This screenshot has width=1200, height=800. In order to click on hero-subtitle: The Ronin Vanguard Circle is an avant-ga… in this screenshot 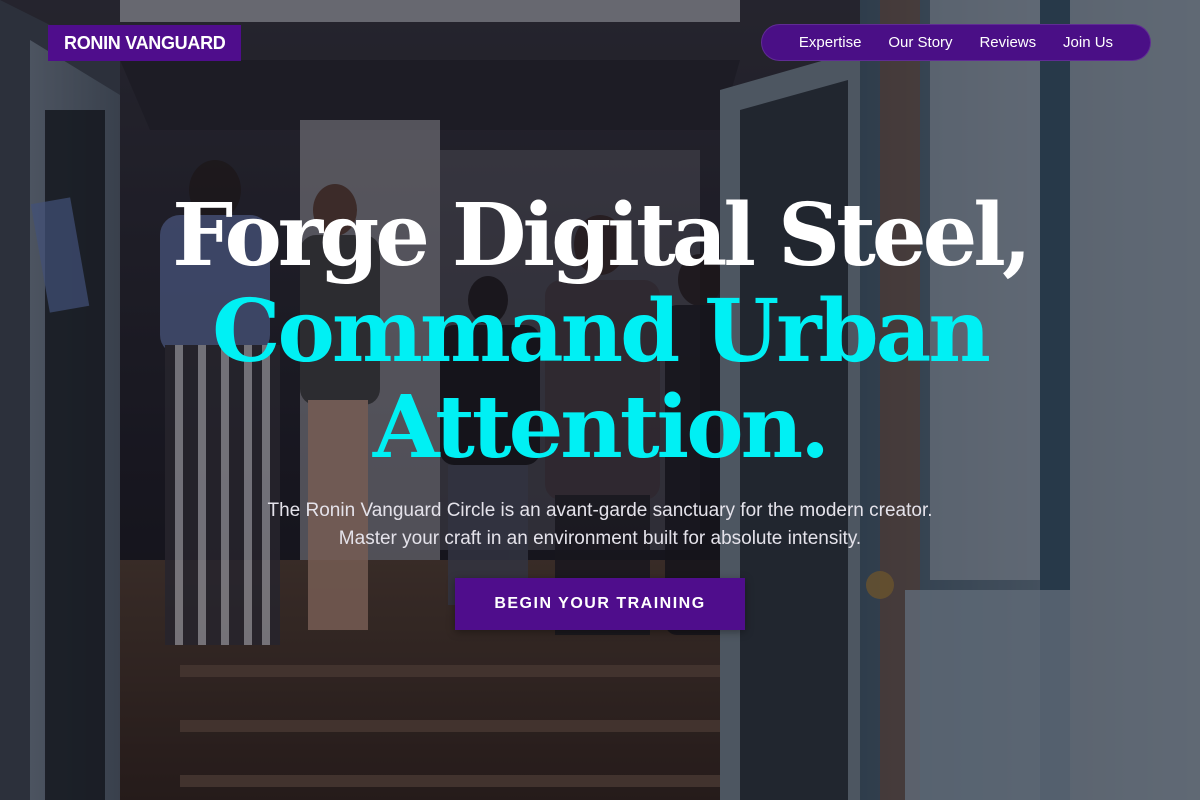, I will do `click(600, 524)`.